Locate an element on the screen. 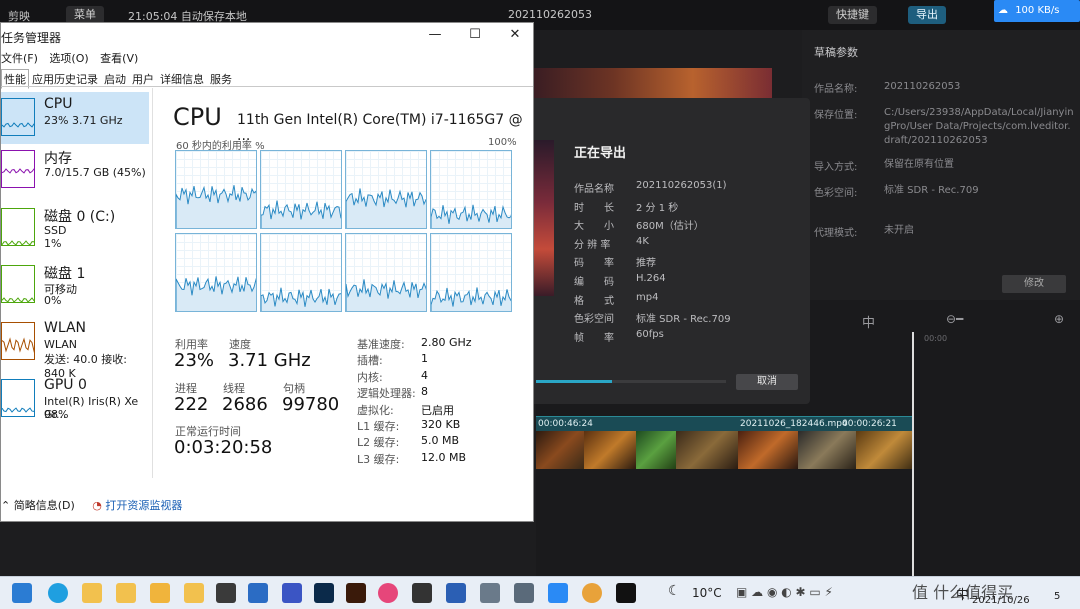  notification-count: 5 is located at coordinates (1057, 596).